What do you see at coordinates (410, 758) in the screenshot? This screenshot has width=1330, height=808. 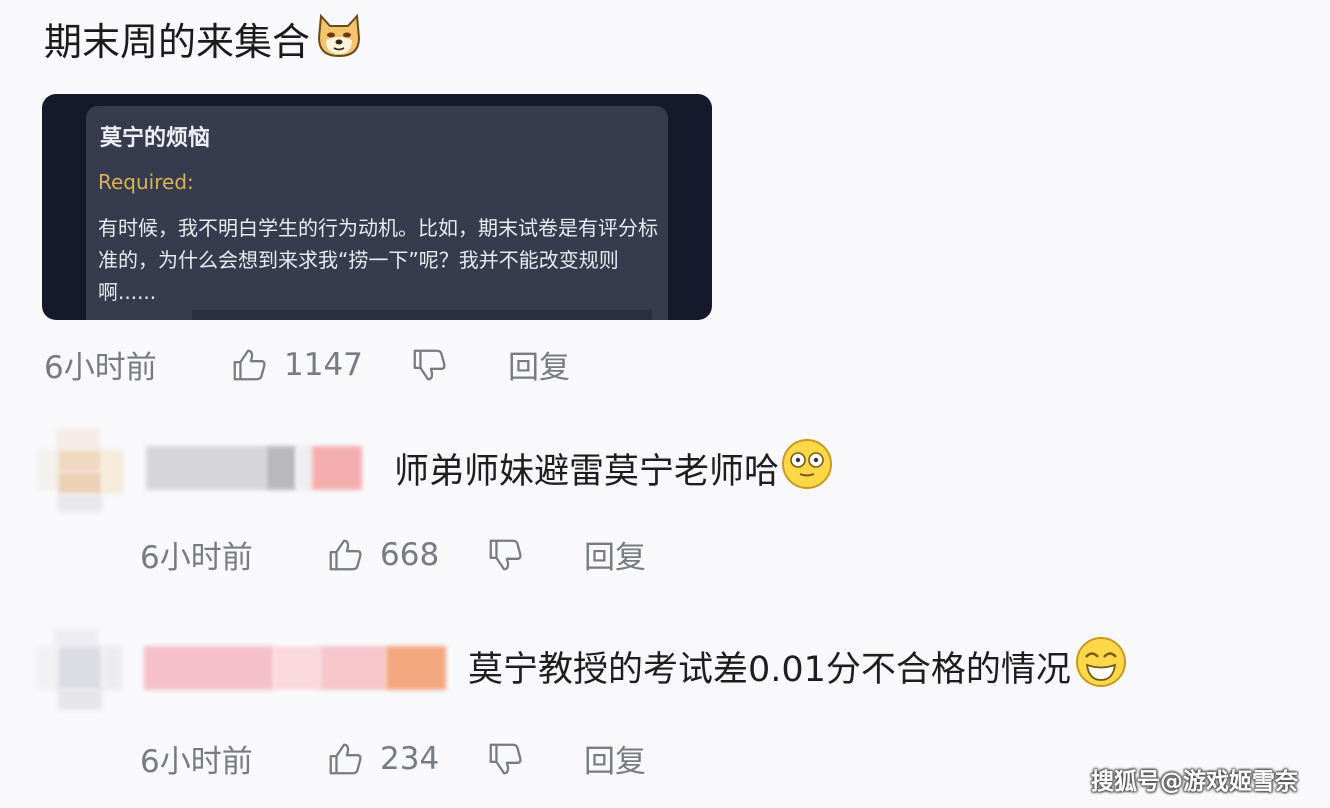 I see `like-count: 234` at bounding box center [410, 758].